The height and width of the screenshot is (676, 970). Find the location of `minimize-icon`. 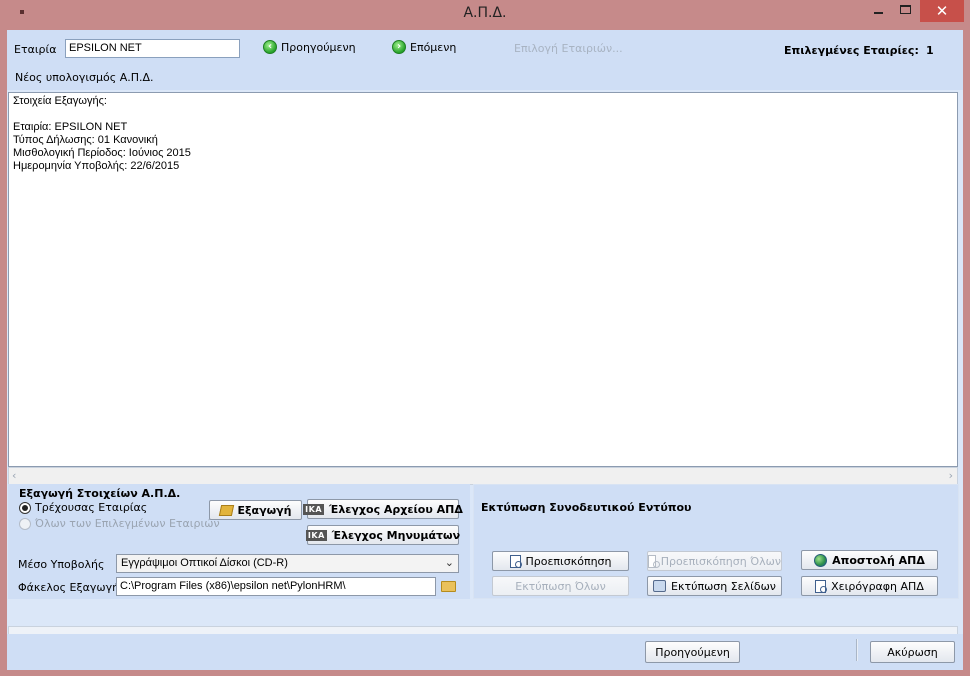

minimize-icon is located at coordinates (878, 13).